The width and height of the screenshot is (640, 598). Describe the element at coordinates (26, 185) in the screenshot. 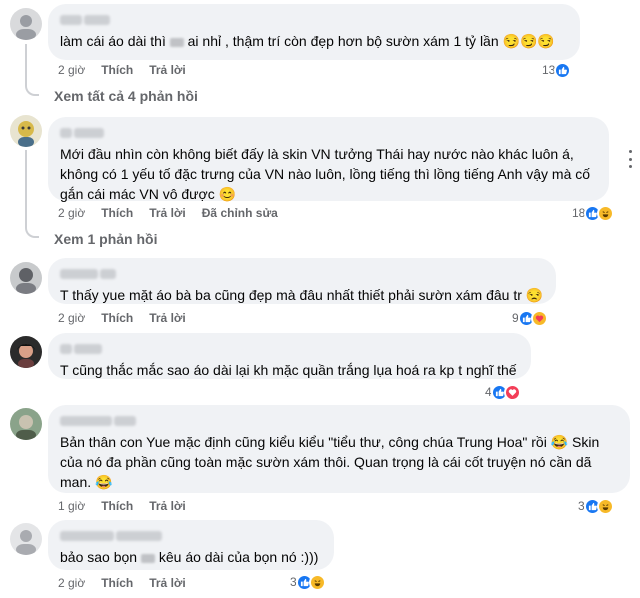

I see `thread-line` at that location.